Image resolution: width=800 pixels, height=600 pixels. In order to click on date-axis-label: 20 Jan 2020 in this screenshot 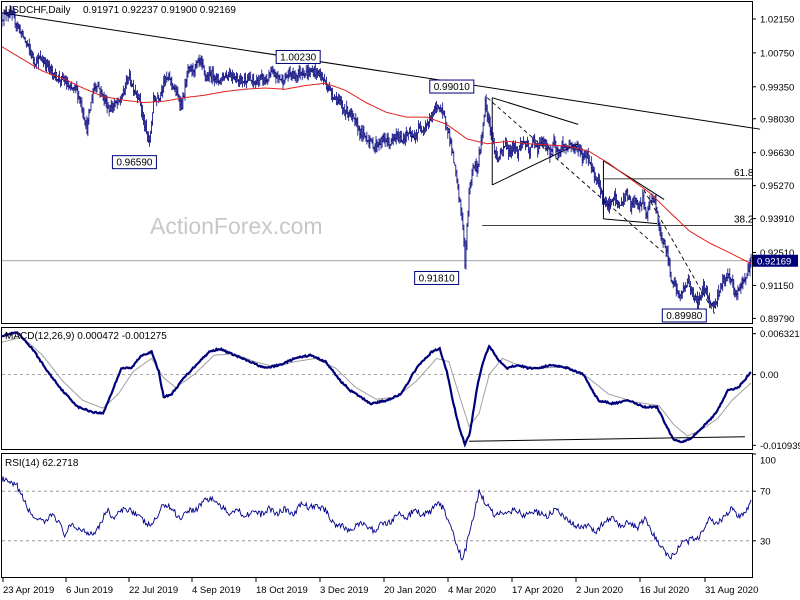, I will do `click(410, 590)`.